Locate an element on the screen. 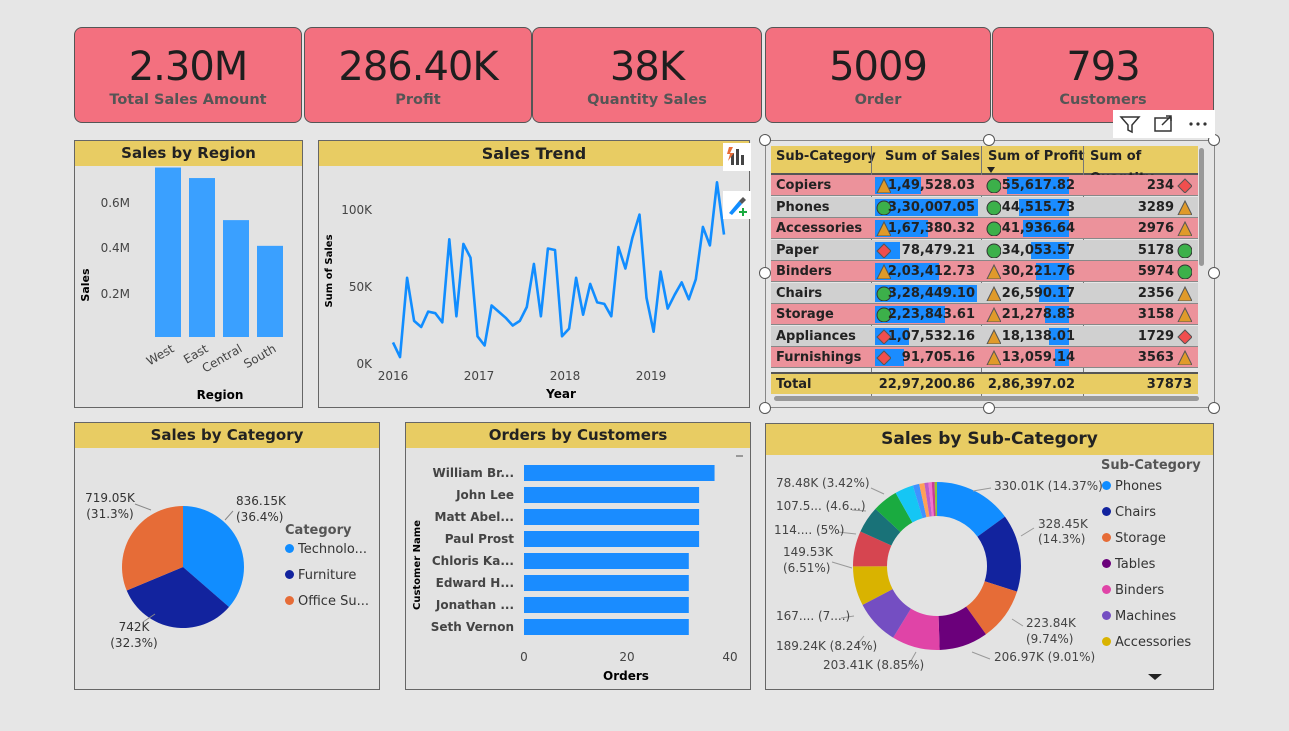  legend-label: Chairs is located at coordinates (1136, 512).